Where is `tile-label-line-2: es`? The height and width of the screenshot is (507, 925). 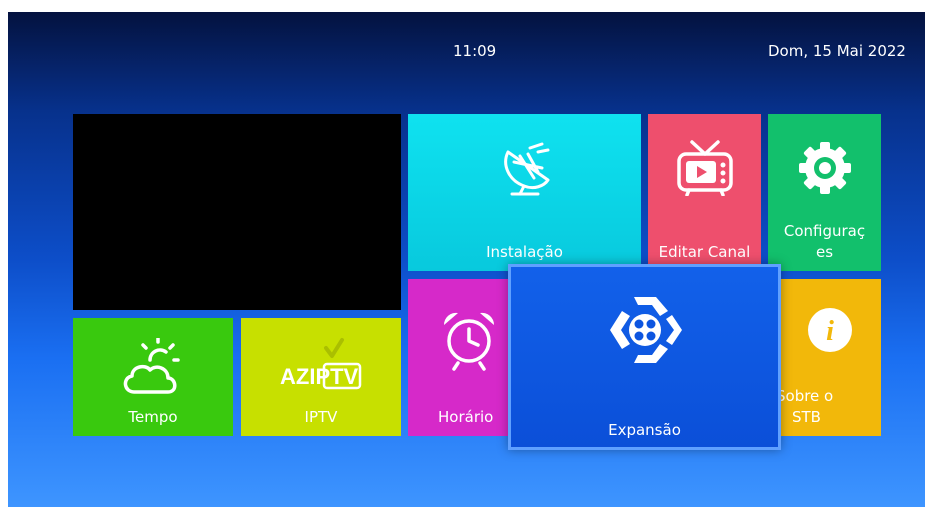 tile-label-line-2: es is located at coordinates (824, 252).